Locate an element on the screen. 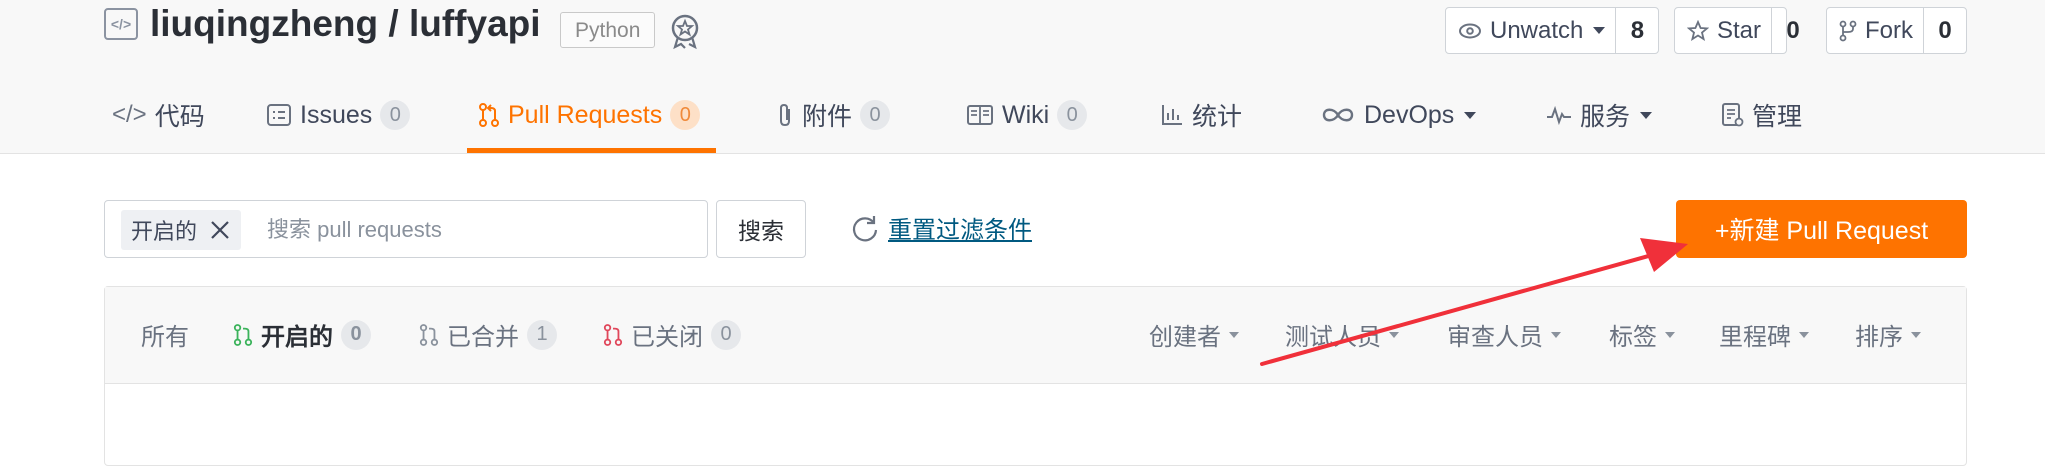 The width and height of the screenshot is (2045, 466). service-icon is located at coordinates (1559, 115).